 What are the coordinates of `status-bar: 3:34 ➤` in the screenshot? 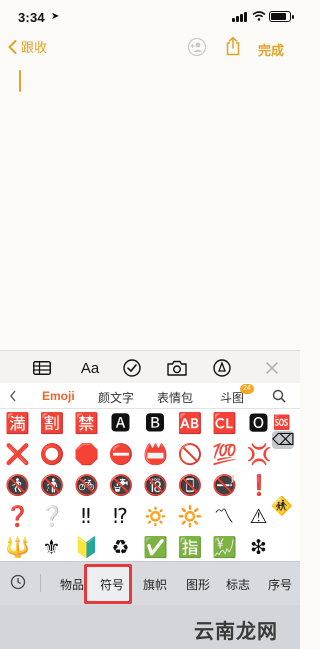 It's located at (150, 17).